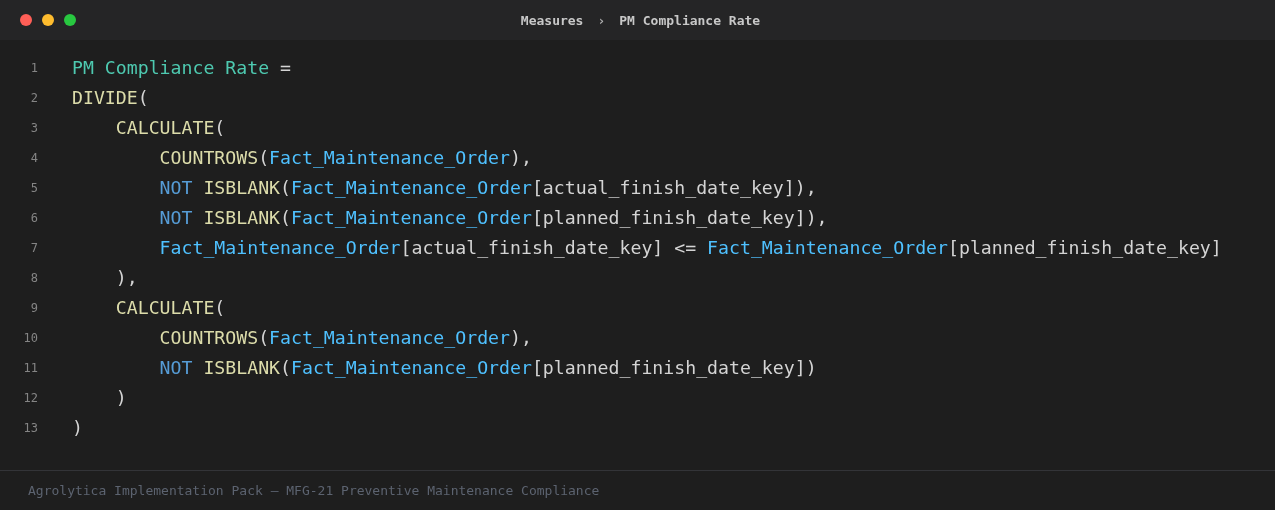 The width and height of the screenshot is (1275, 510). Describe the element at coordinates (34, 68) in the screenshot. I see `line-number: 1` at that location.